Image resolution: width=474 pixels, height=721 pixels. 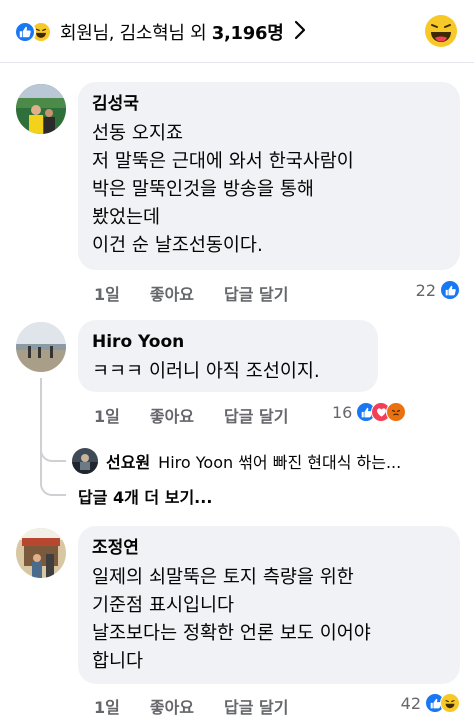 I want to click on chevron-right-icon, so click(x=300, y=32).